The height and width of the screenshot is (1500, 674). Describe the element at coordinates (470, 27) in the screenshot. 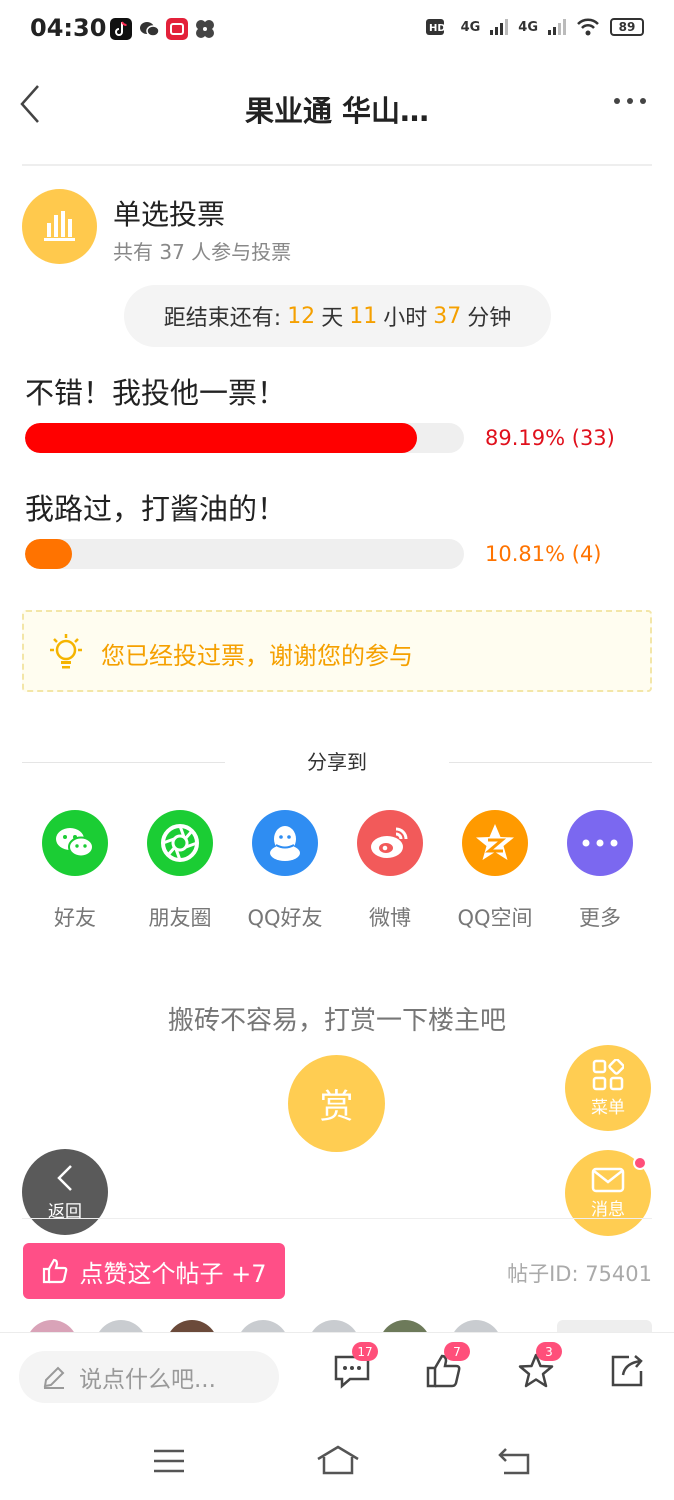

I see `network-label-1: 4G` at that location.